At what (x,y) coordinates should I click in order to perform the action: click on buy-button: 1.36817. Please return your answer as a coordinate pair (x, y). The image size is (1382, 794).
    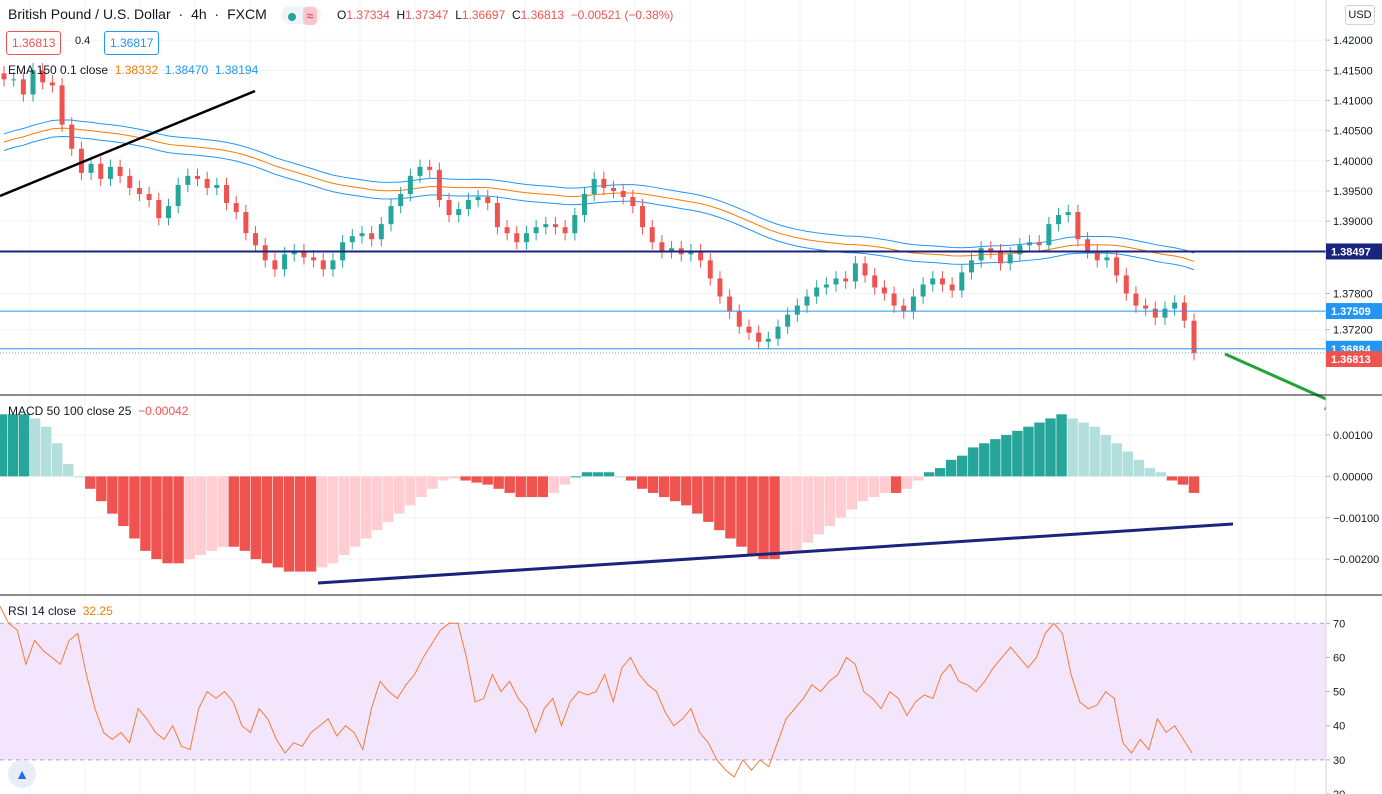
    Looking at the image, I should click on (132, 43).